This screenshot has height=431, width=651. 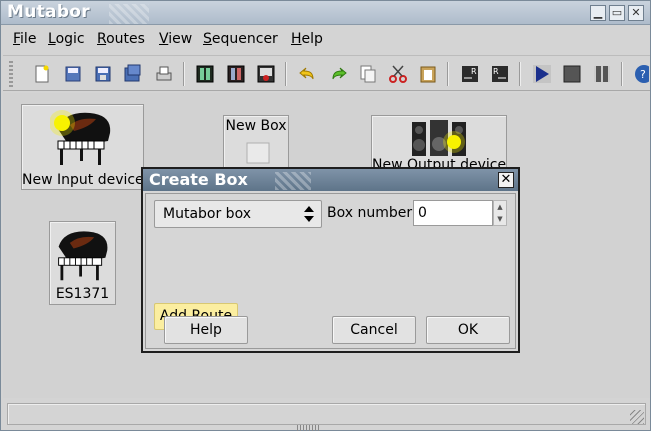 I want to click on menu-help: Help, so click(x=307, y=39).